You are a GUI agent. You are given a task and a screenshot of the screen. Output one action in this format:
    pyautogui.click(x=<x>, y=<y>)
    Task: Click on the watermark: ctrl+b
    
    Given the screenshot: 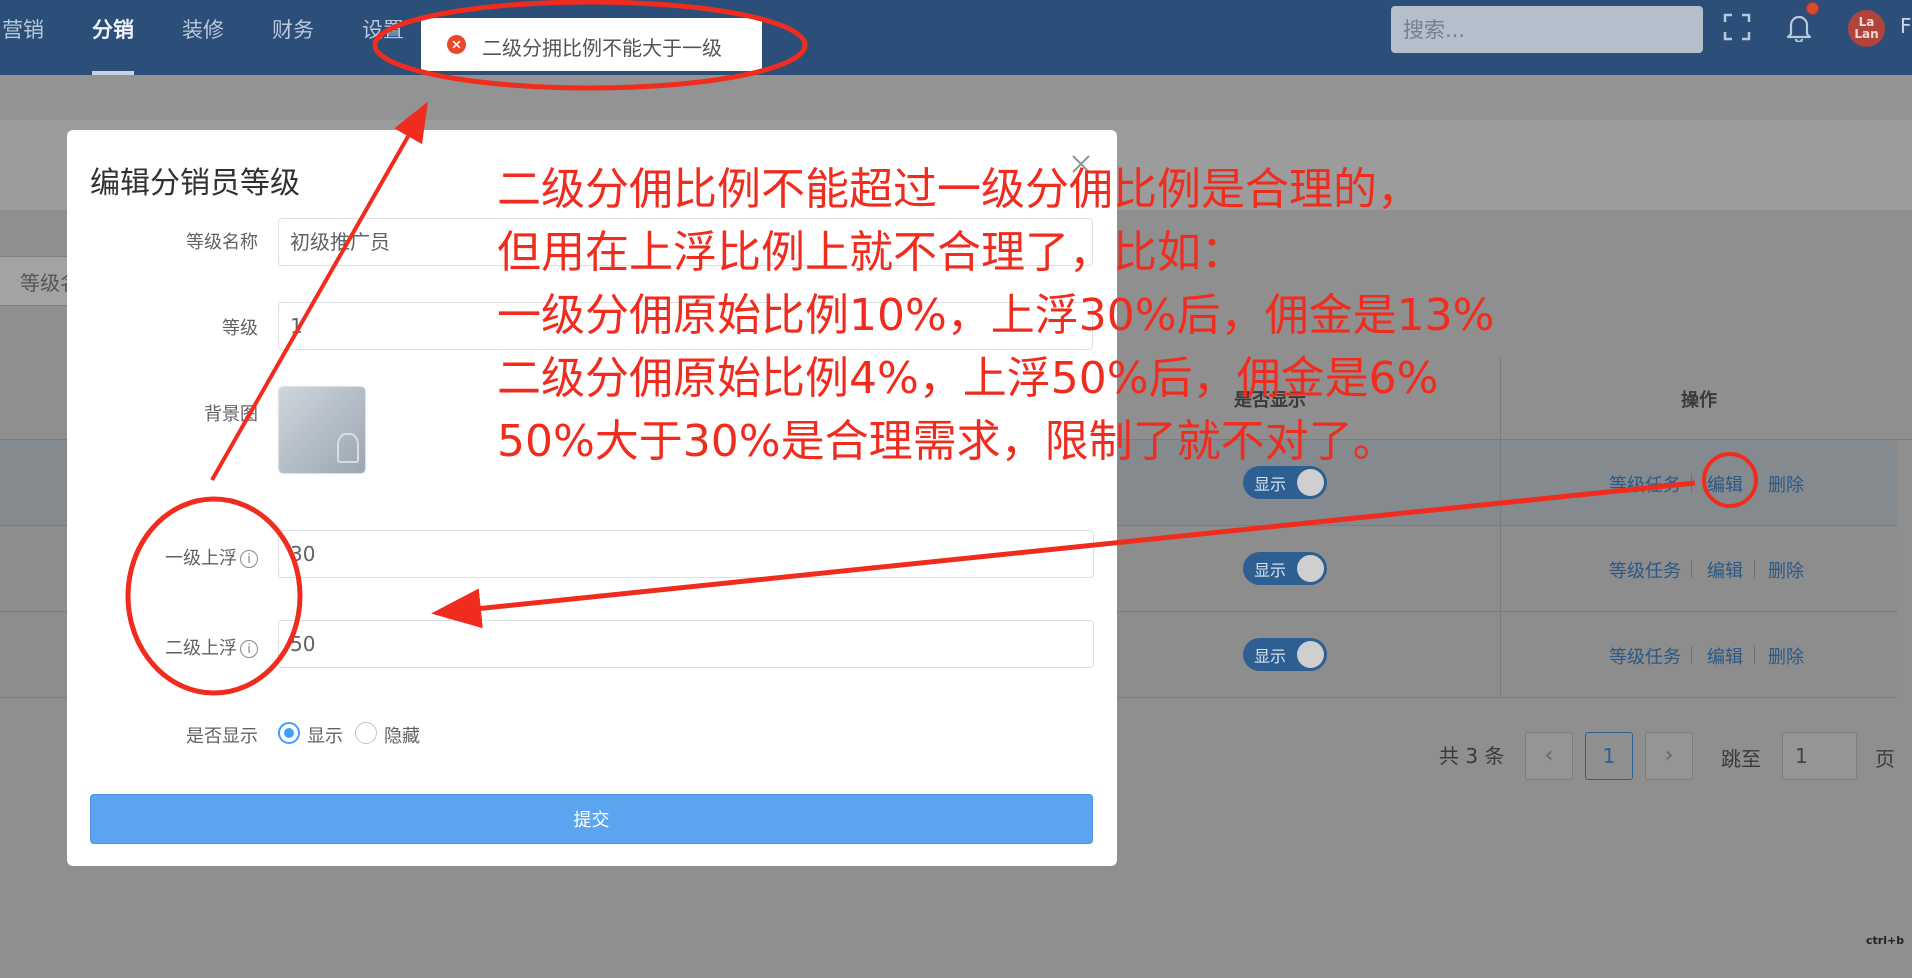 What is the action you would take?
    pyautogui.click(x=1885, y=940)
    